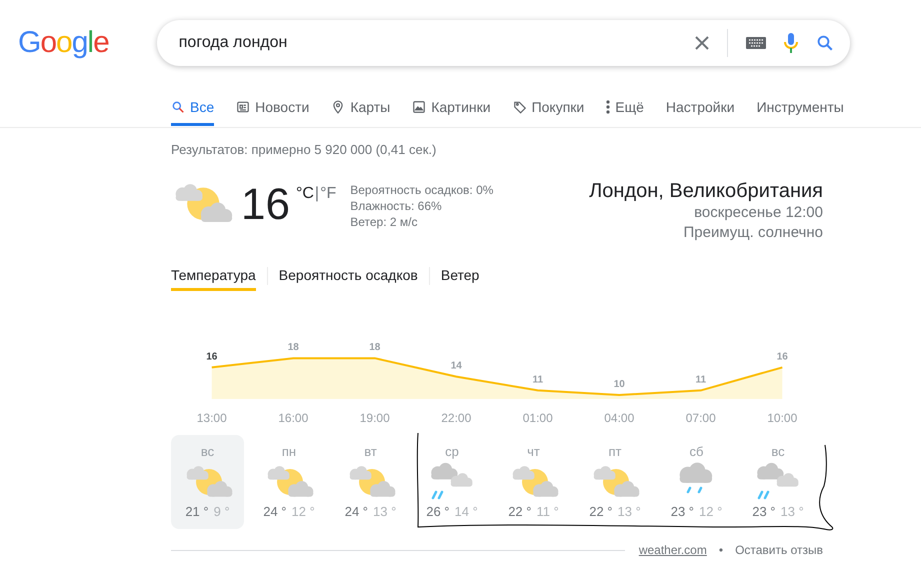 This screenshot has height=566, width=921. I want to click on day-name: вт, so click(370, 452).